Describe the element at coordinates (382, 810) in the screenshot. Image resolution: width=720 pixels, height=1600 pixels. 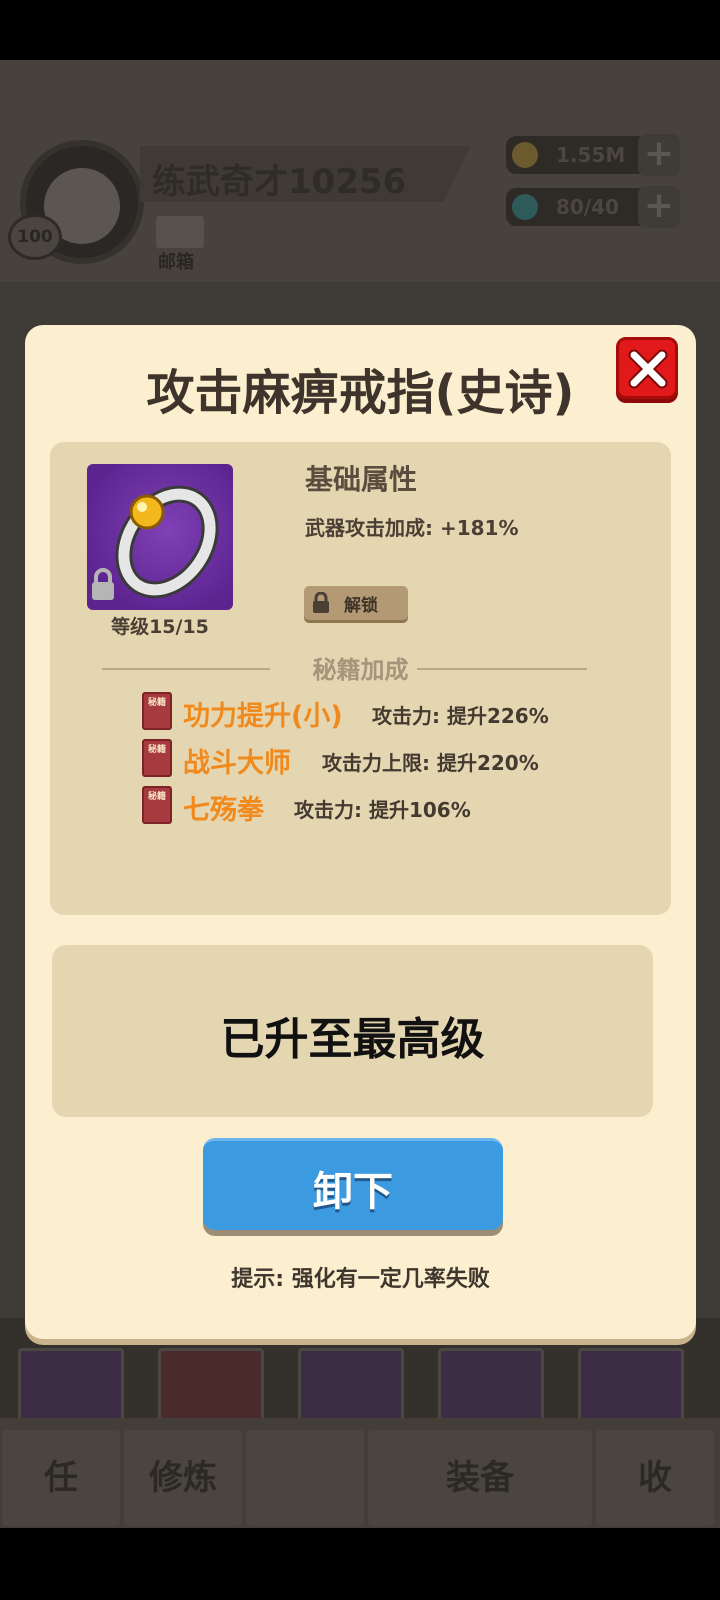
I see `secret-effect: 攻击力: 提升106%` at that location.